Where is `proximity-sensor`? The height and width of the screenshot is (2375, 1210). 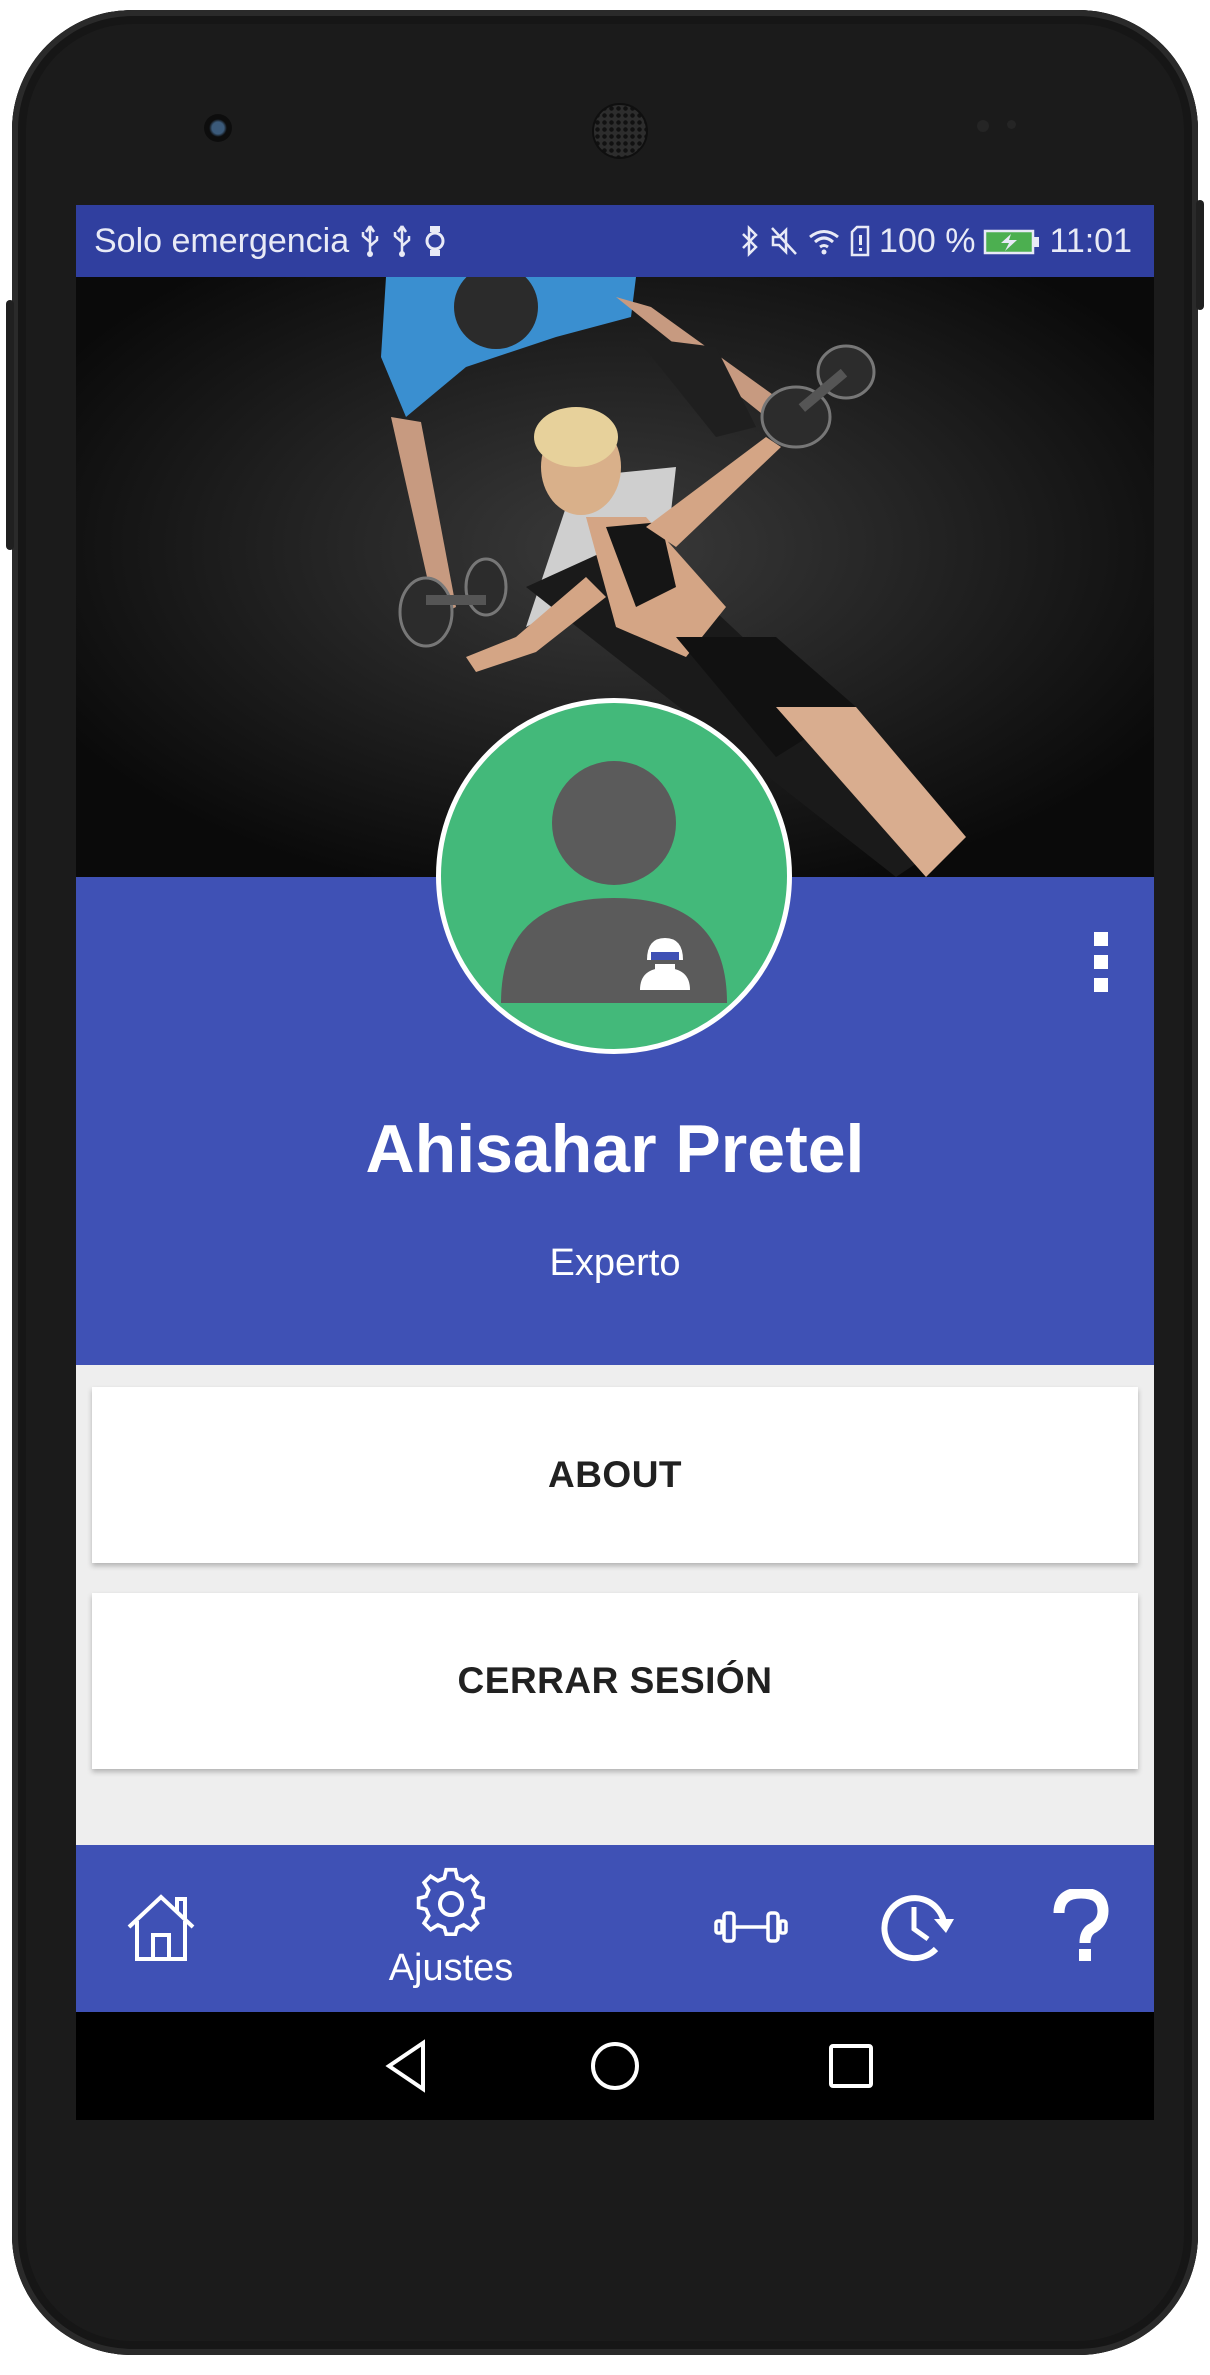
proximity-sensor is located at coordinates (983, 126).